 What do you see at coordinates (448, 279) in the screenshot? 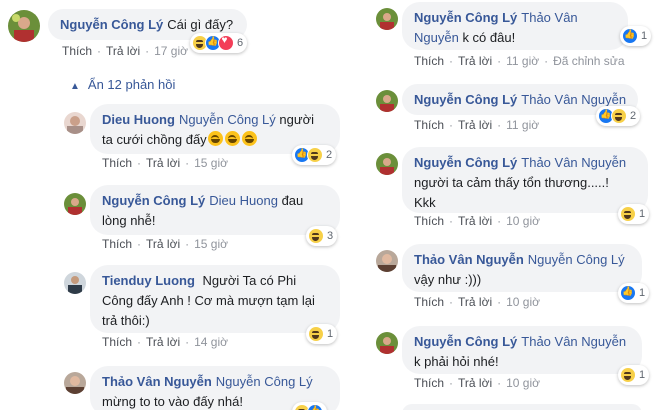
I see `comment-text: vậy như :)))` at bounding box center [448, 279].